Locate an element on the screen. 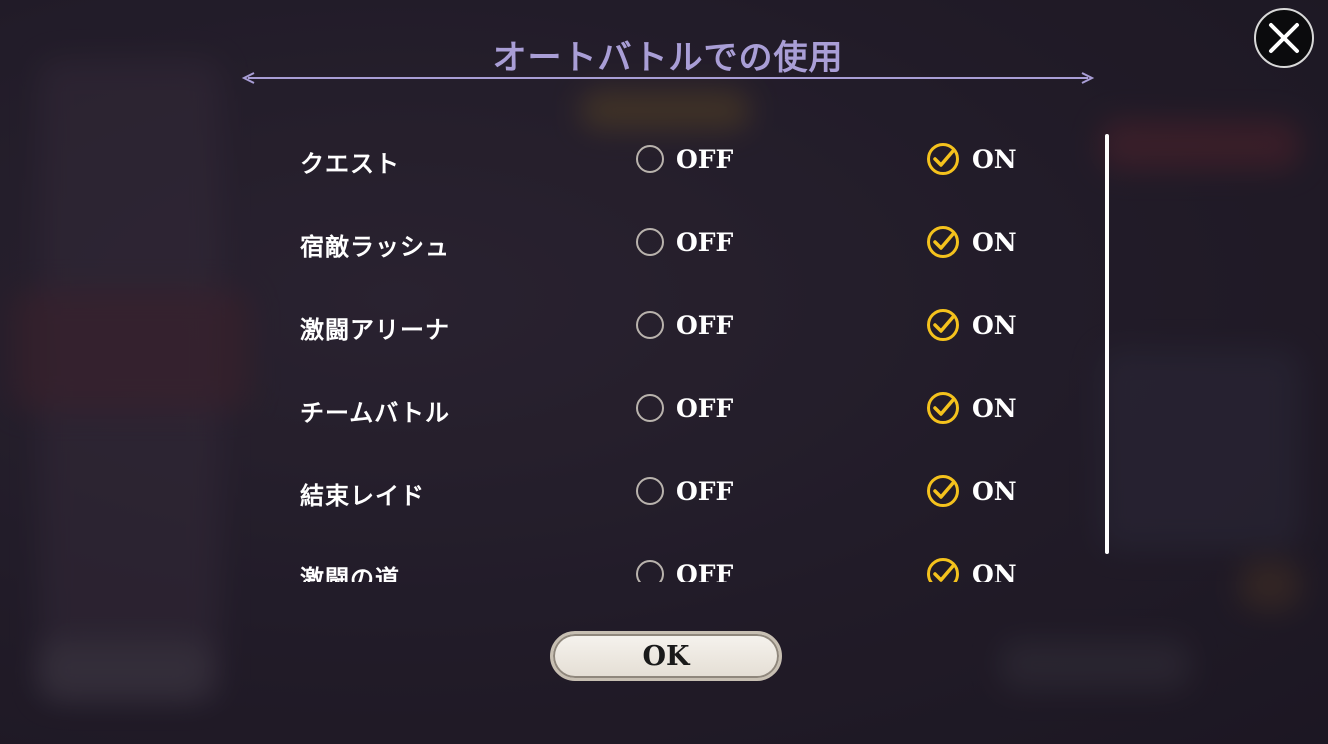 The width and height of the screenshot is (1328, 744). ok-label: OK is located at coordinates (666, 656).